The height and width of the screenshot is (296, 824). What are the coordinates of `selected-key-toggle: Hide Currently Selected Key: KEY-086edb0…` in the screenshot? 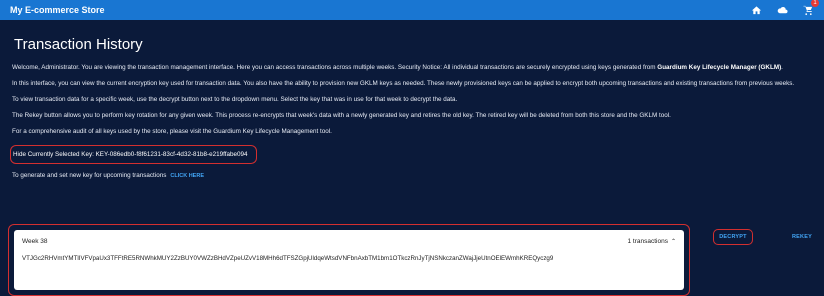 It's located at (133, 154).